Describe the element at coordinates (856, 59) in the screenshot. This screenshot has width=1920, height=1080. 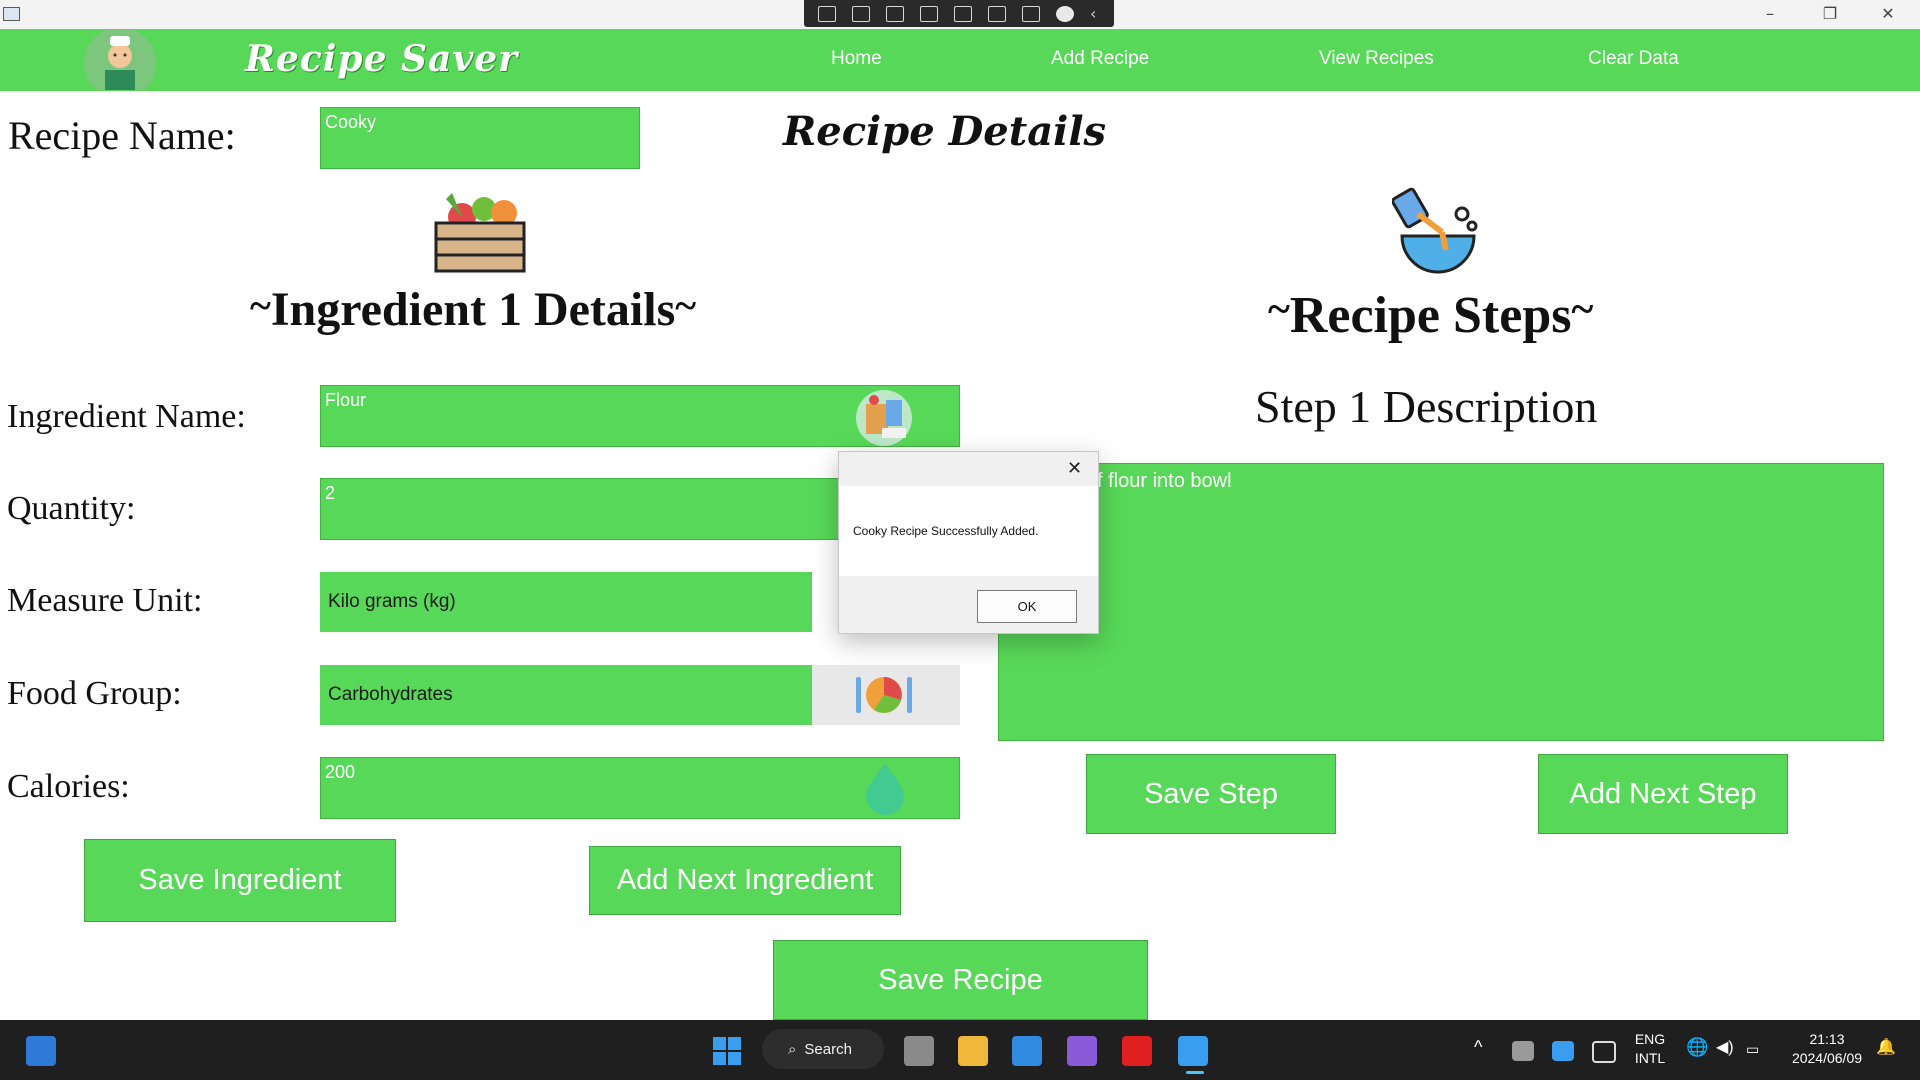
I see `nav-link-home: Home` at that location.